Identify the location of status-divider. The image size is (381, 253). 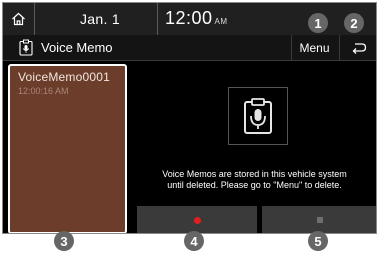
(157, 19).